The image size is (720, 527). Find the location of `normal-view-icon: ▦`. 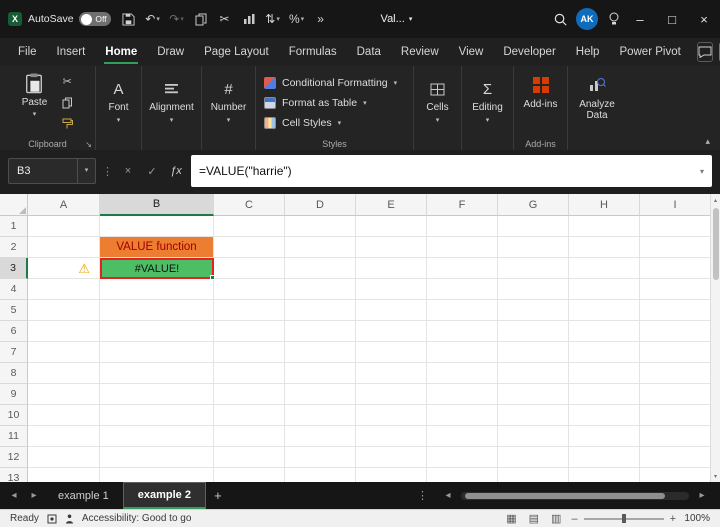

normal-view-icon: ▦ is located at coordinates (511, 518).